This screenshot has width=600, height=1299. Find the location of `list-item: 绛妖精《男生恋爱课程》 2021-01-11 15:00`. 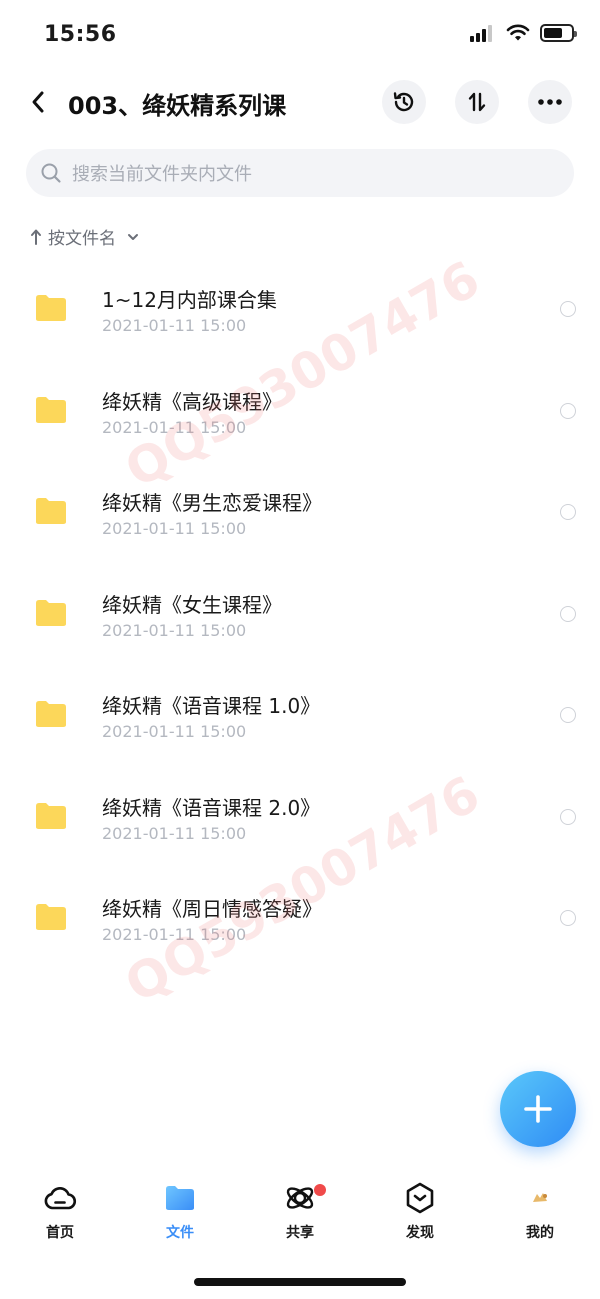

list-item: 绛妖精《男生恋爱课程》 2021-01-11 15:00 is located at coordinates (300, 512).